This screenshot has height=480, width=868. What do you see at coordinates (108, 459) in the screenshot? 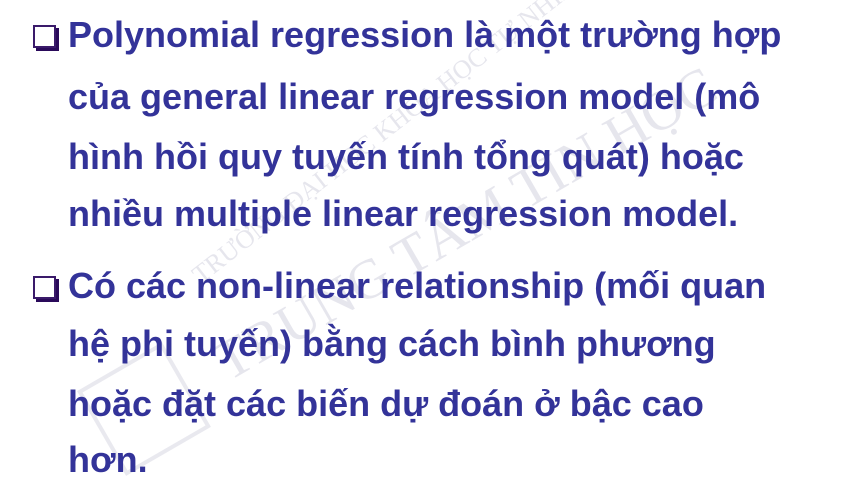
I see `bullet-2-line-4: hơn.` at bounding box center [108, 459].